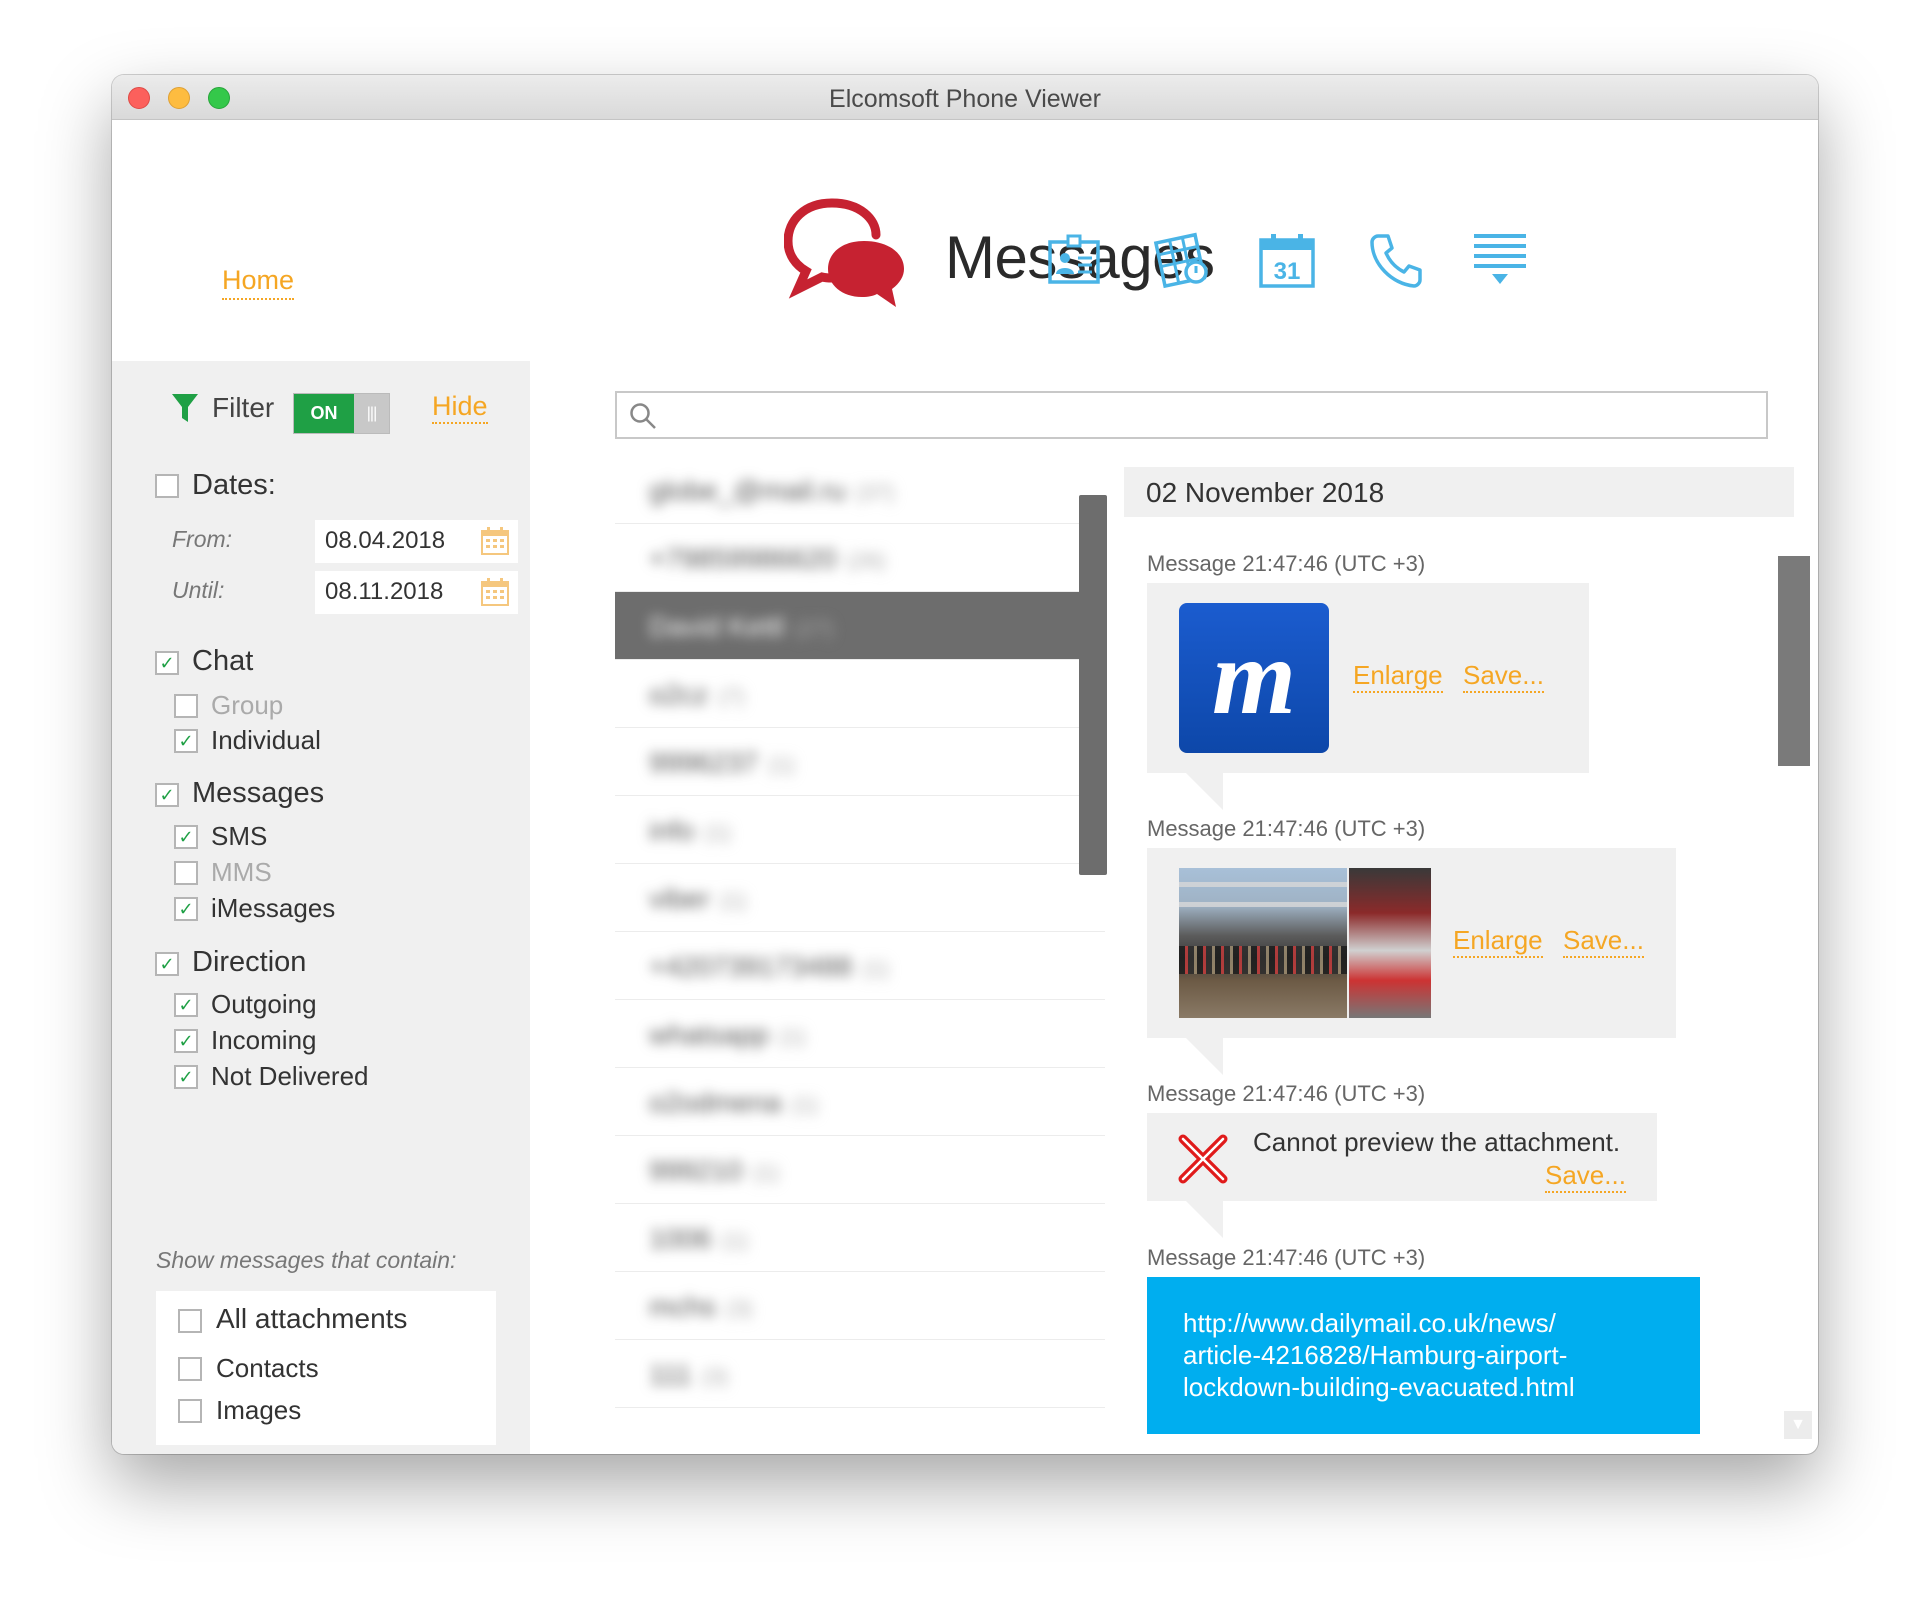 The image size is (1924, 1598). Describe the element at coordinates (306, 1260) in the screenshot. I see `contains-label: Show messages that contain:` at that location.